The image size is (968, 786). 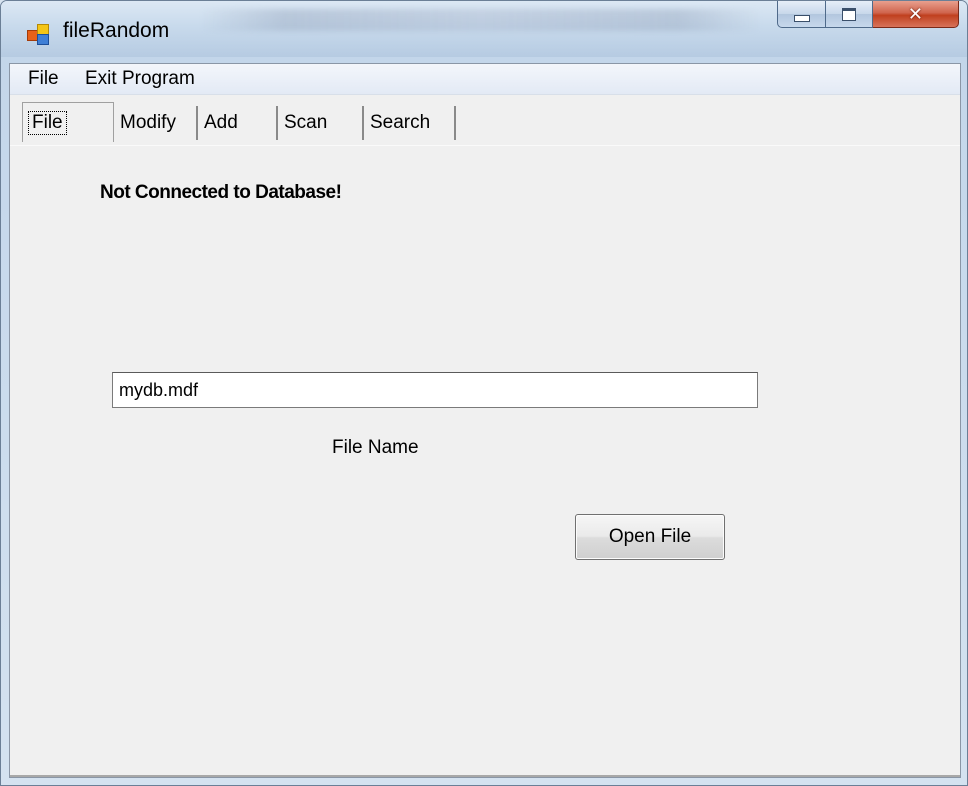 What do you see at coordinates (140, 79) in the screenshot?
I see `menu-exit-program: Exit Program` at bounding box center [140, 79].